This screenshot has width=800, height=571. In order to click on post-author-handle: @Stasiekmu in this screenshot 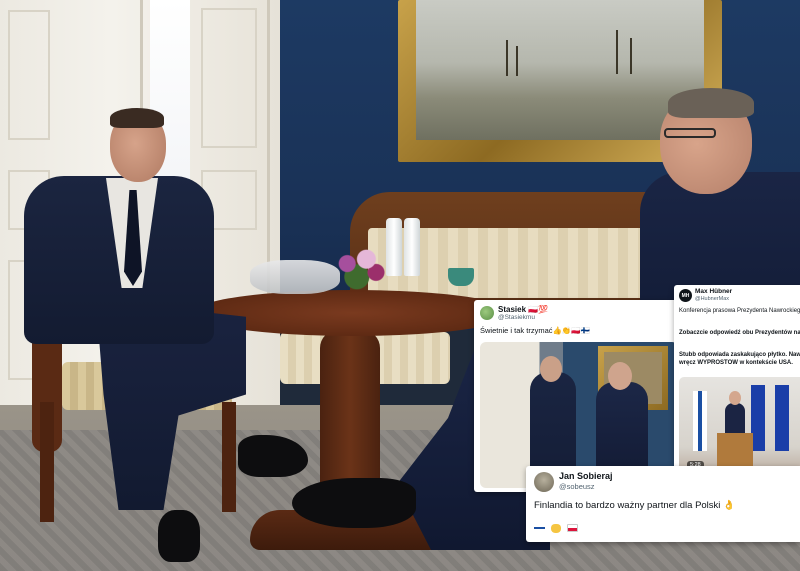, I will do `click(516, 317)`.